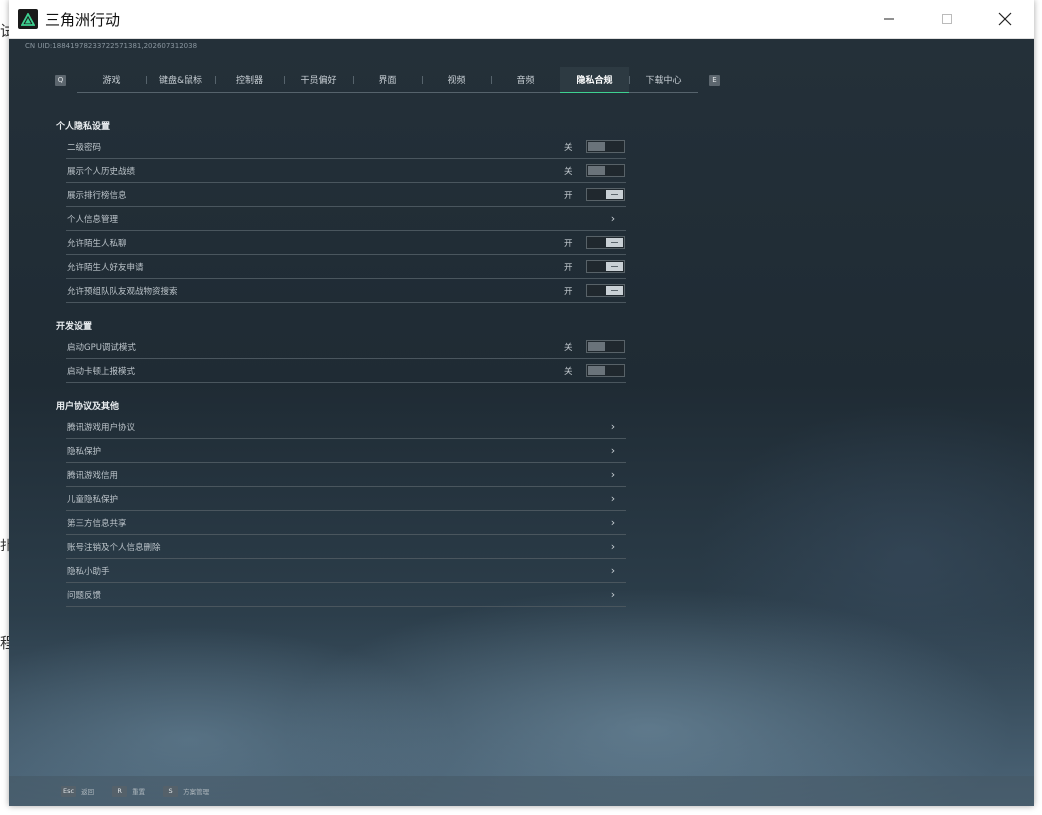 Image resolution: width=1042 pixels, height=815 pixels. I want to click on row-label: 腾讯游戏信用, so click(93, 475).